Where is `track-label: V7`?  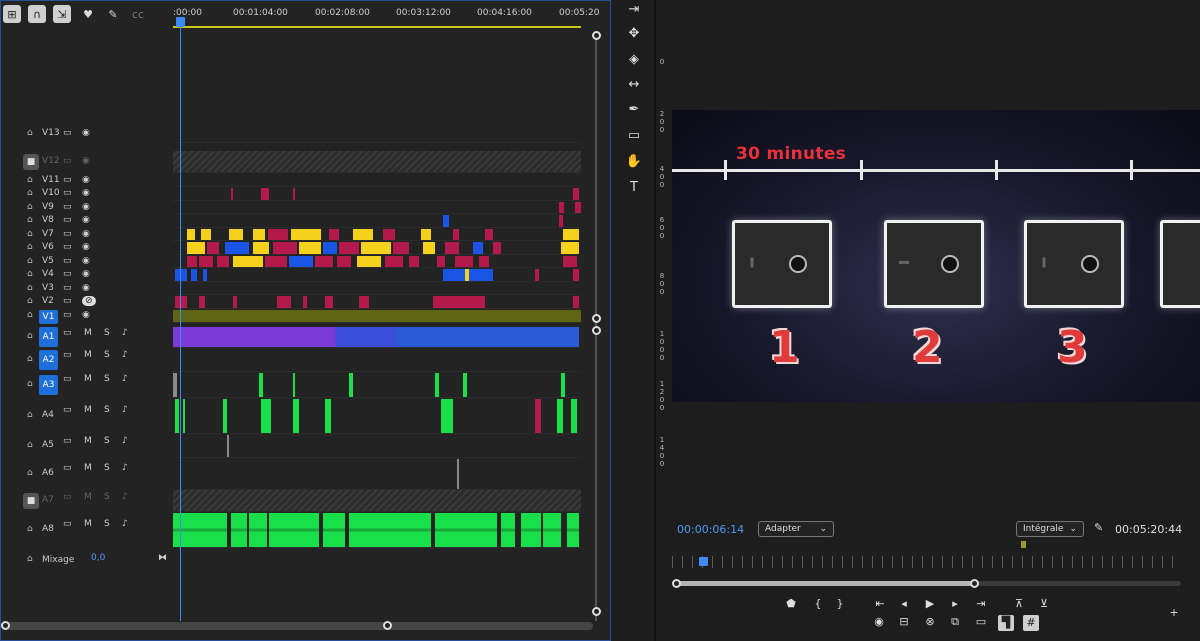 track-label: V7 is located at coordinates (48, 234).